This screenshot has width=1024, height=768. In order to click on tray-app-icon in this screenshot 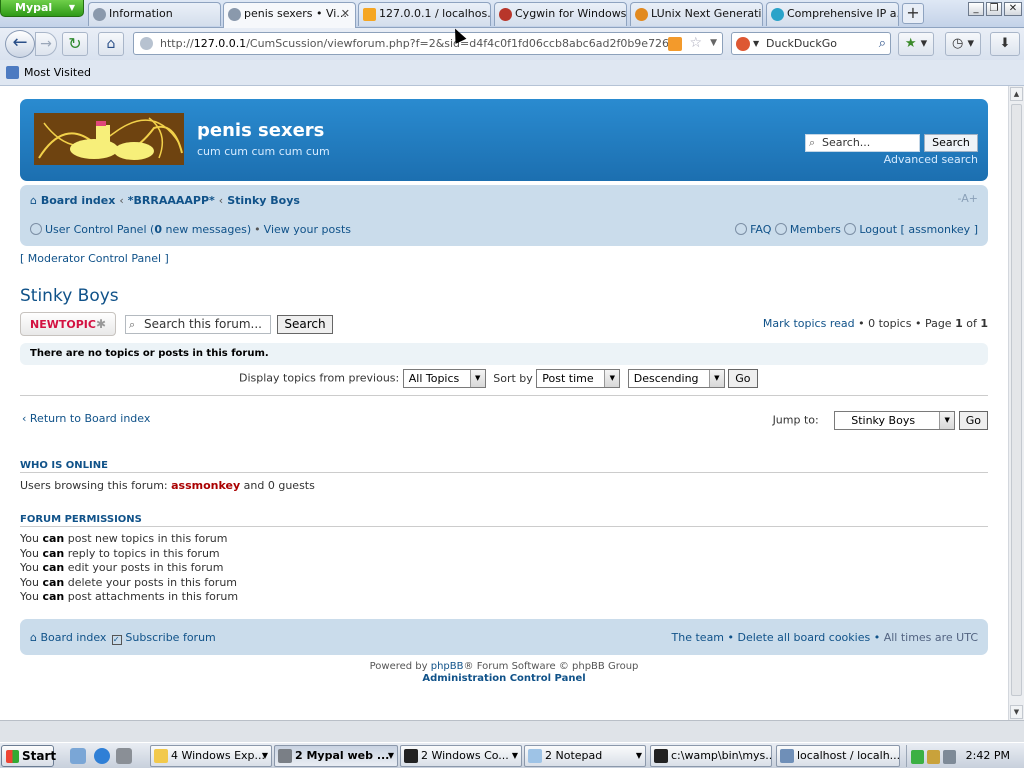, I will do `click(933, 757)`.